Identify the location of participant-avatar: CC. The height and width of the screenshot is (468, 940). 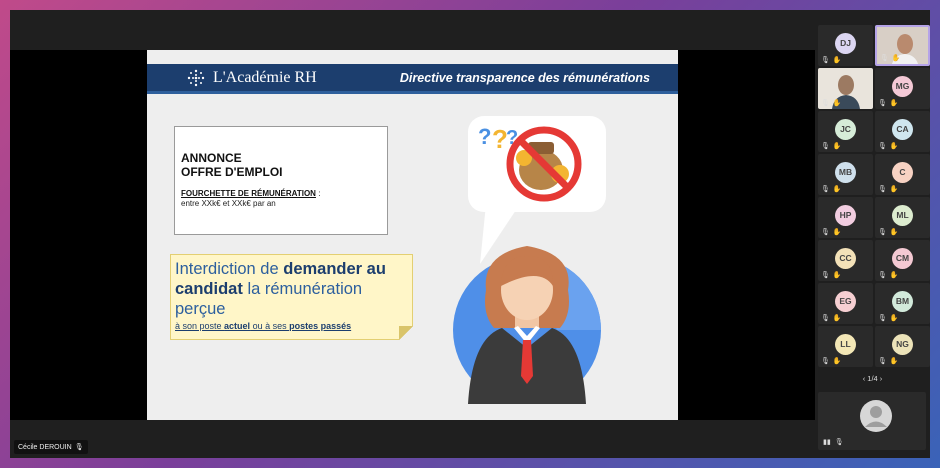
(845, 258).